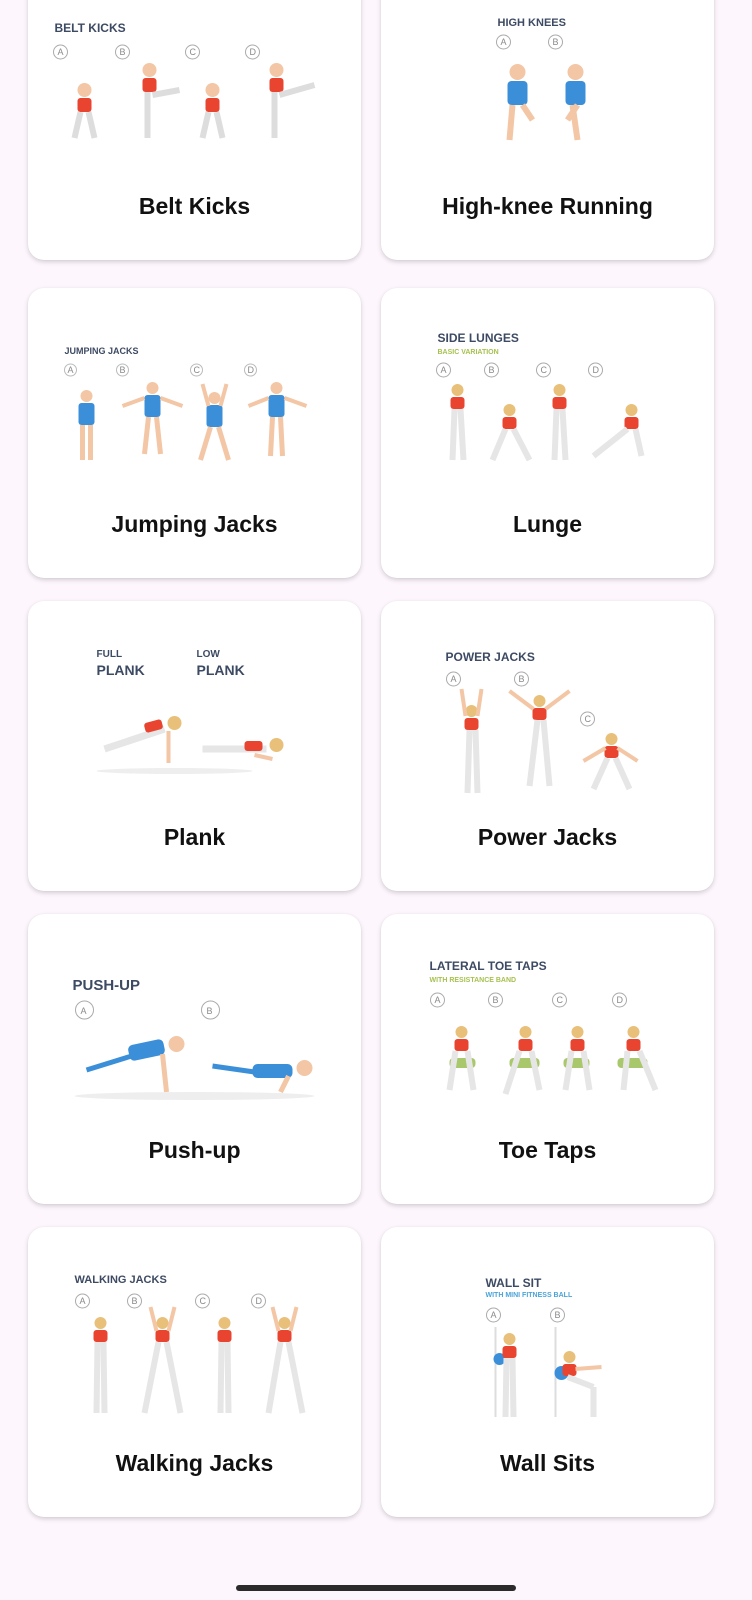  I want to click on side-lunges-illustration: SIDE LUNGES BASIC VARIATION A B C D, so click(547, 393).